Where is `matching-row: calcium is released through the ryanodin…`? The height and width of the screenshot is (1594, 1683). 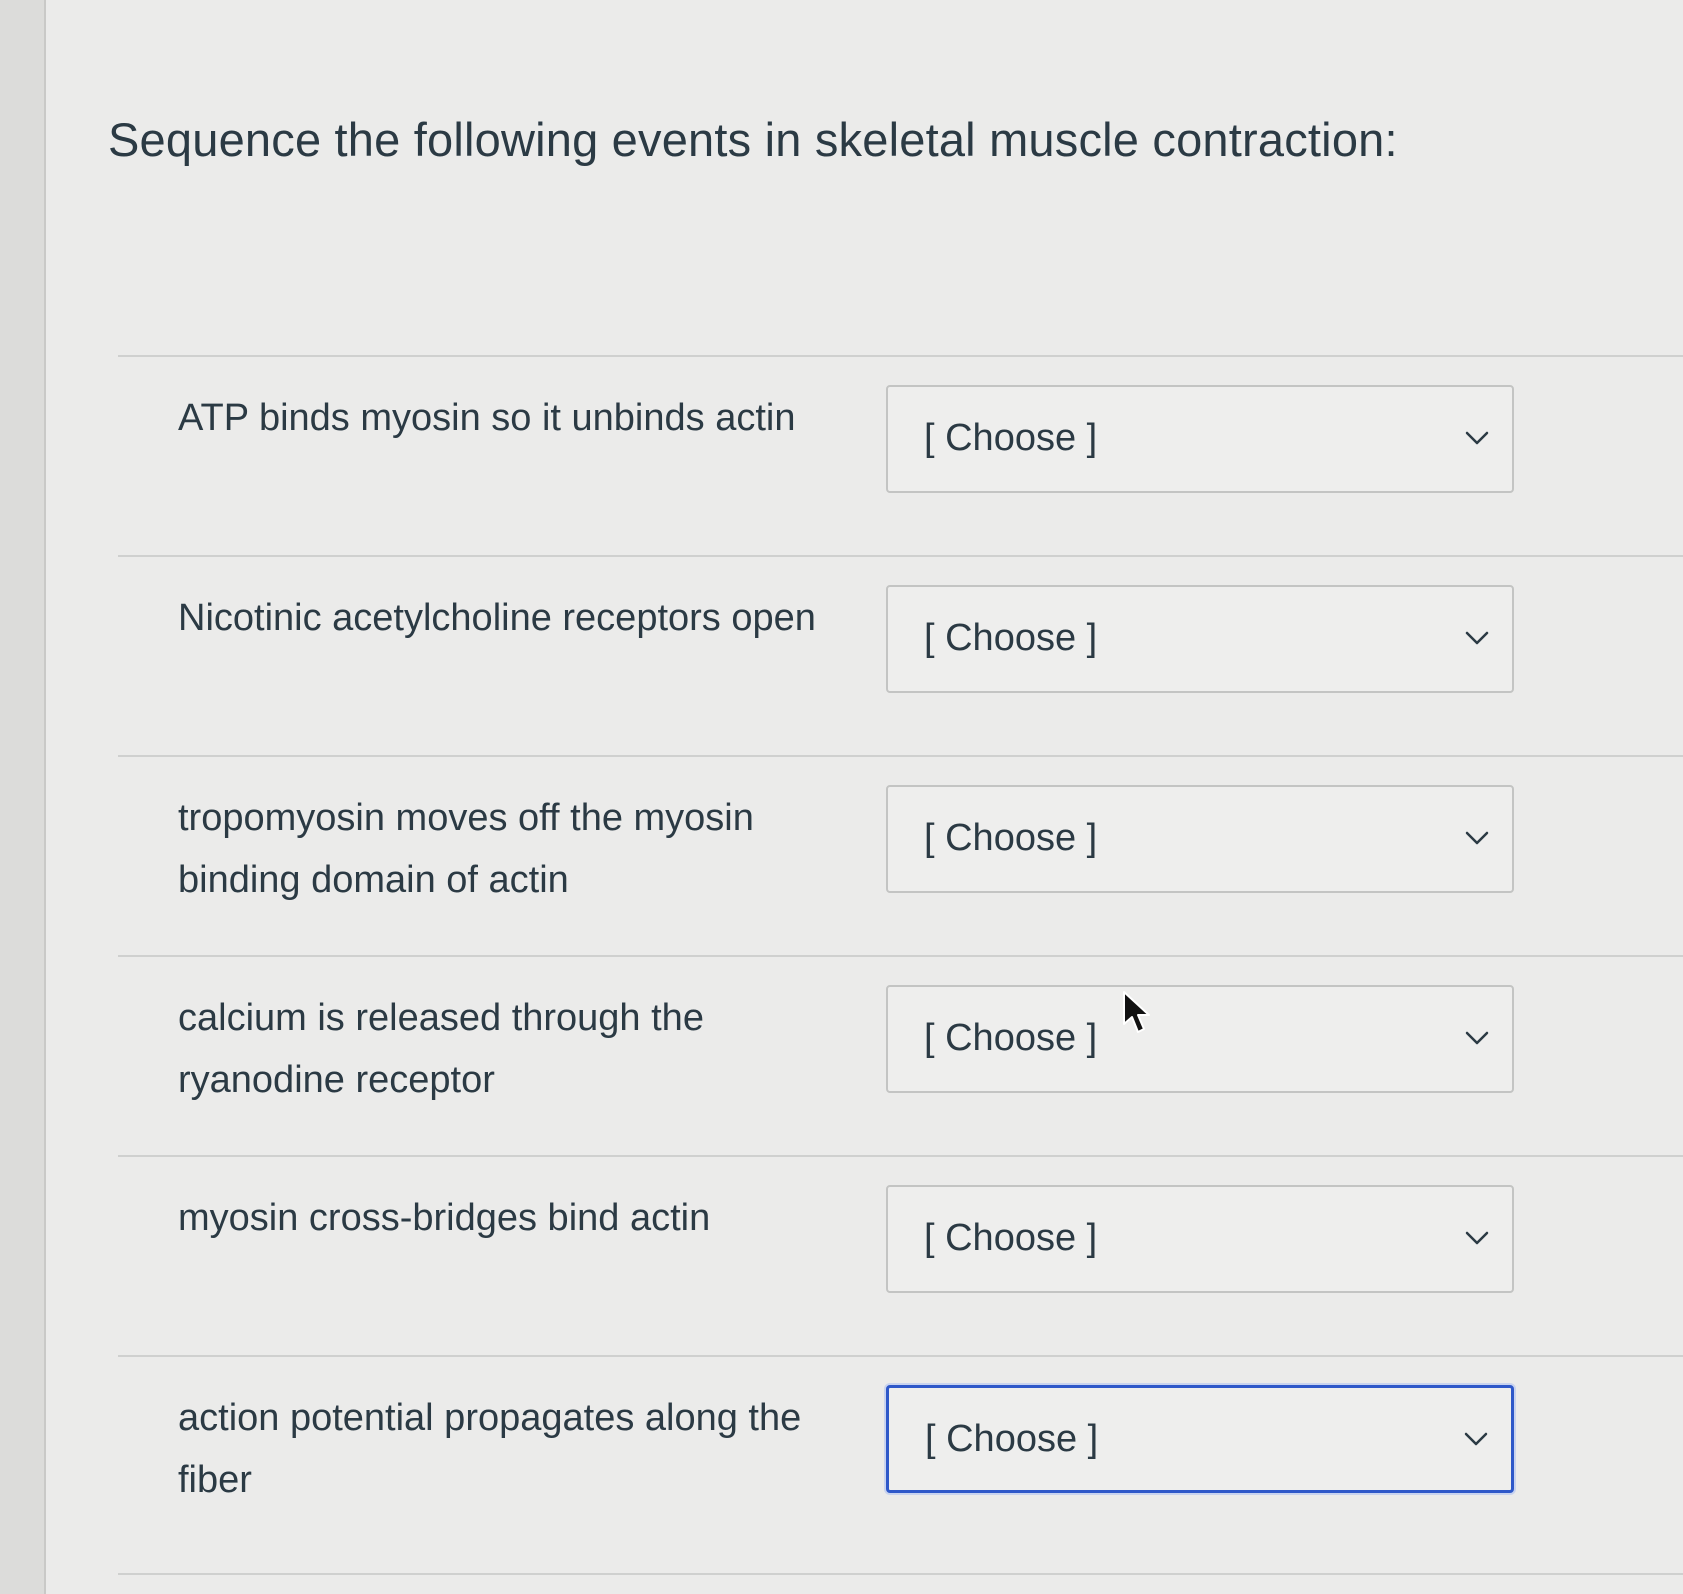 matching-row: calcium is released through the ryanodin… is located at coordinates (900, 1055).